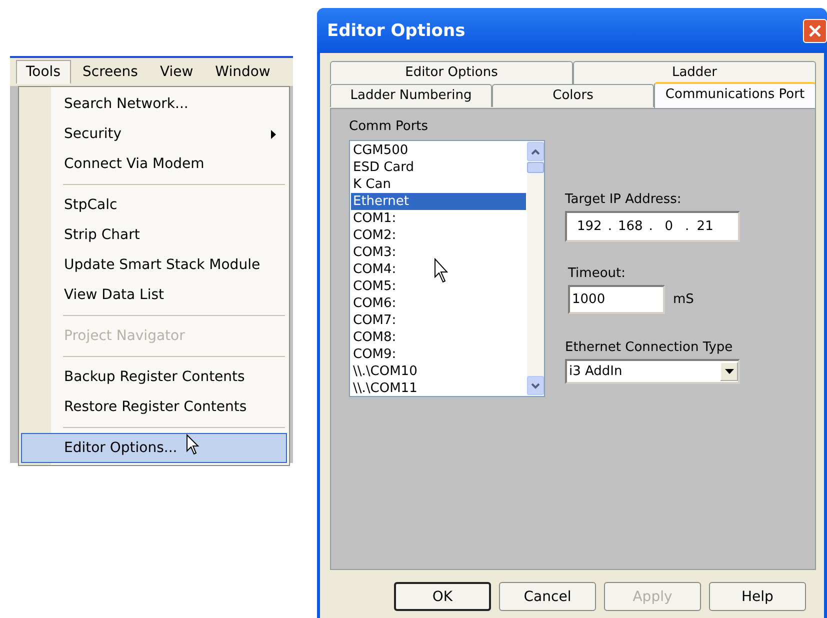  What do you see at coordinates (154, 134) in the screenshot?
I see `menu-item: Security` at bounding box center [154, 134].